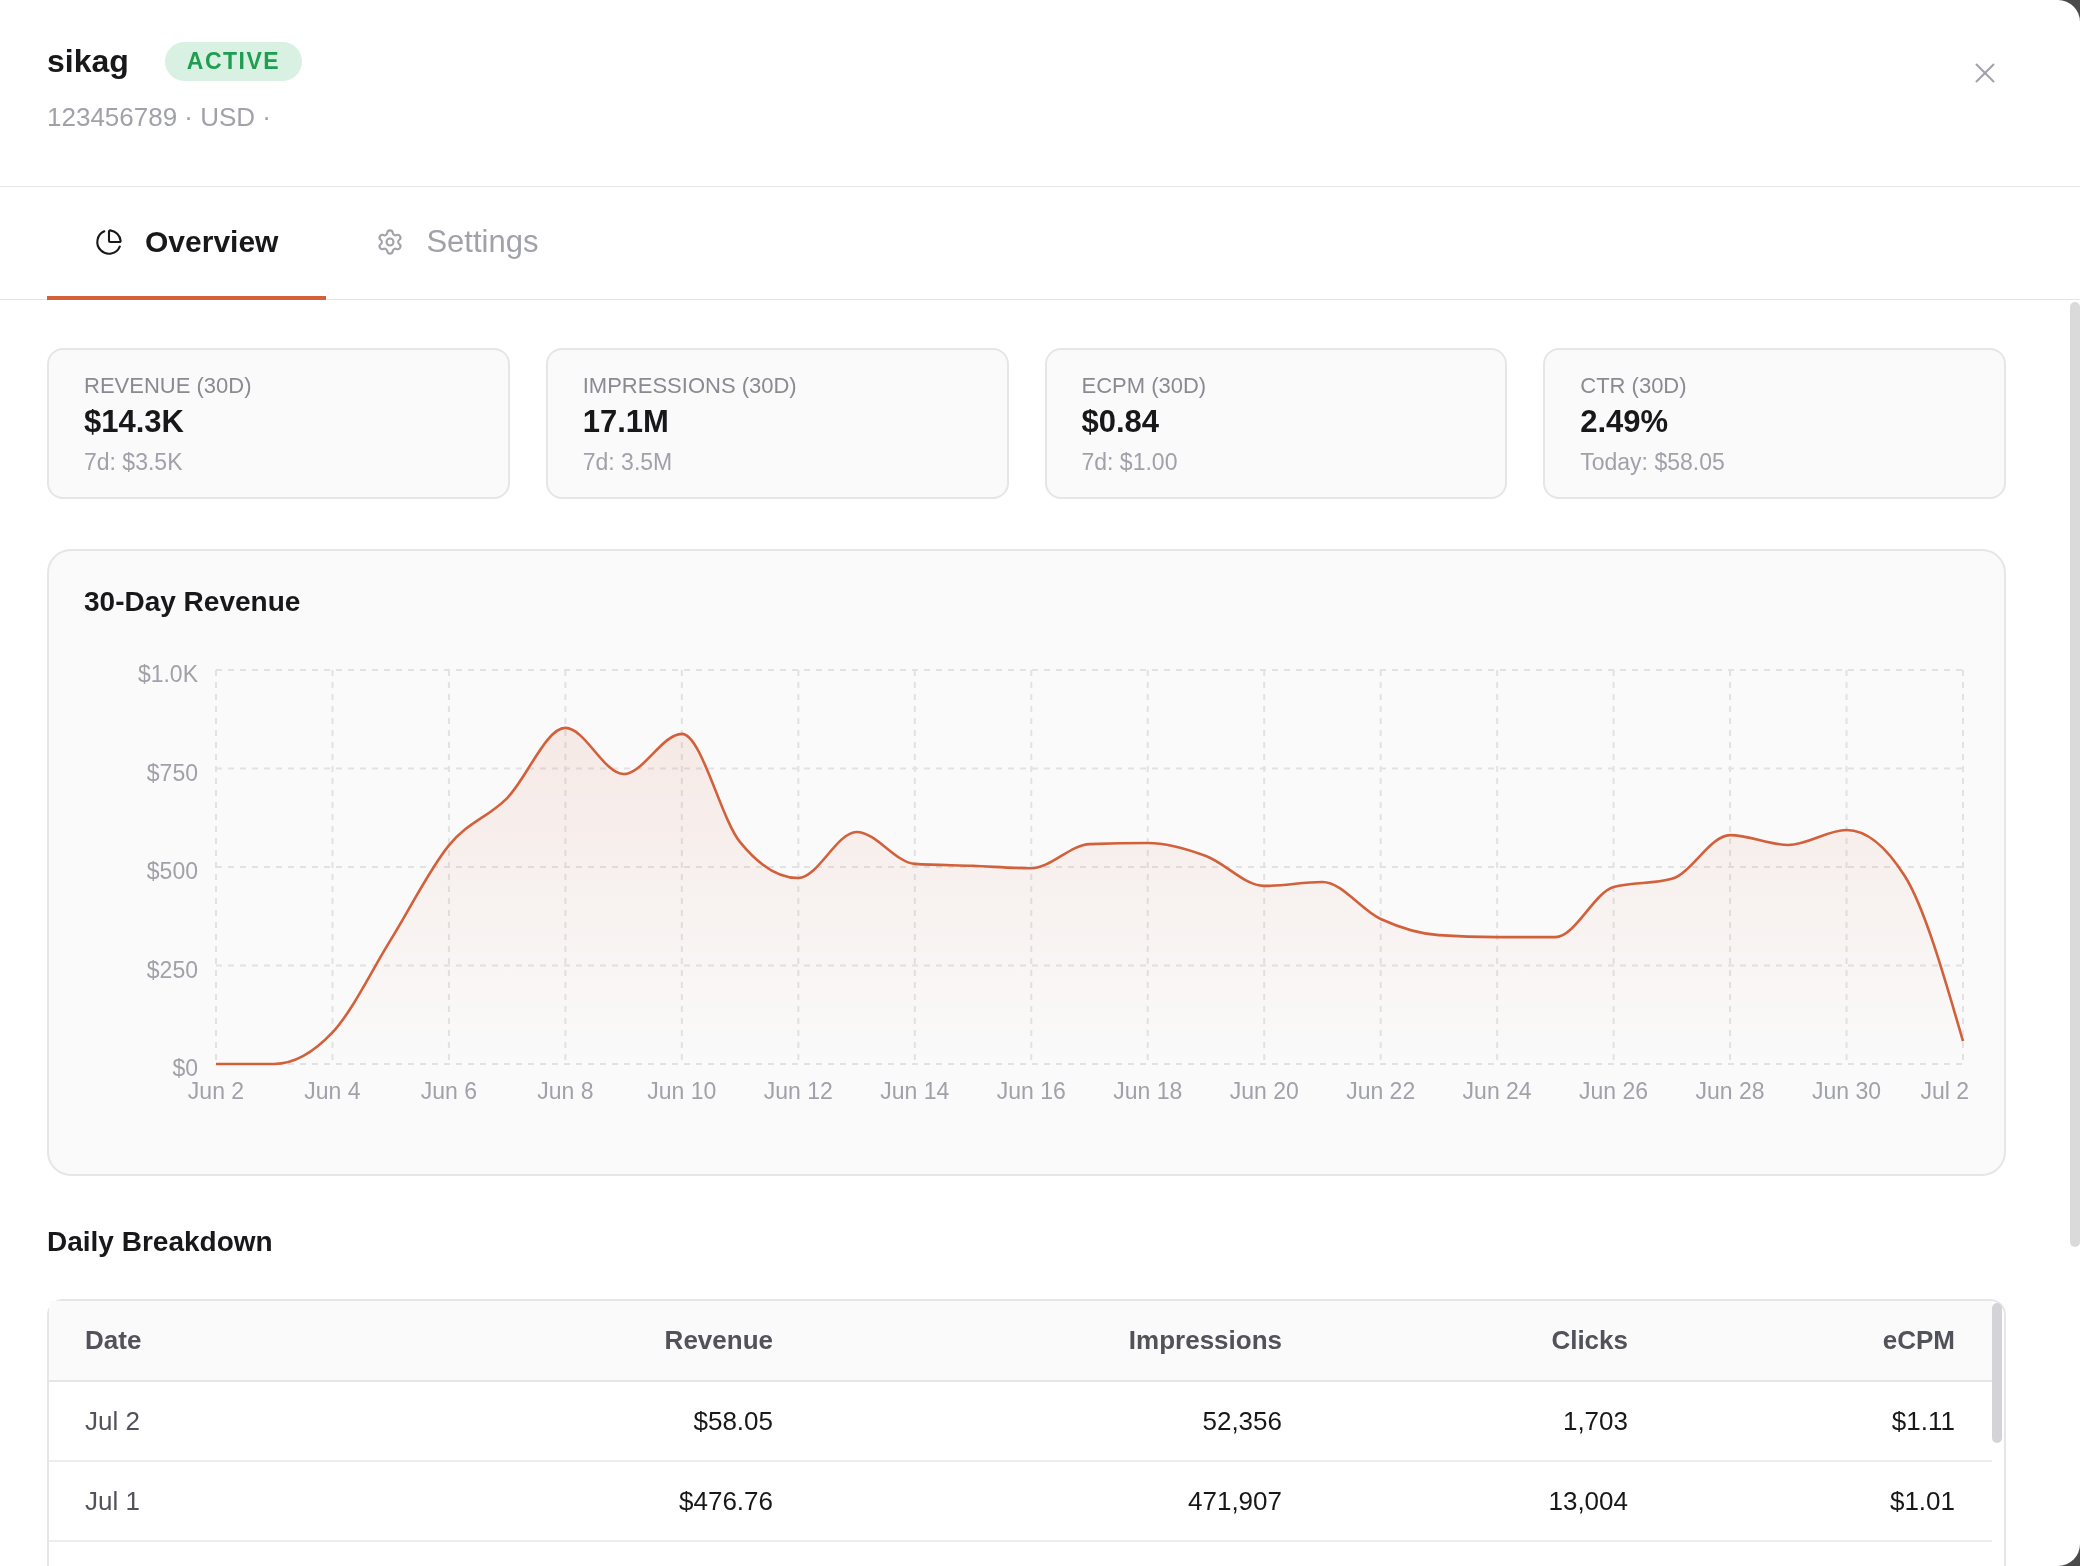 This screenshot has height=1566, width=2080. Describe the element at coordinates (1589, 1340) in the screenshot. I see `column-header: Clicks` at that location.